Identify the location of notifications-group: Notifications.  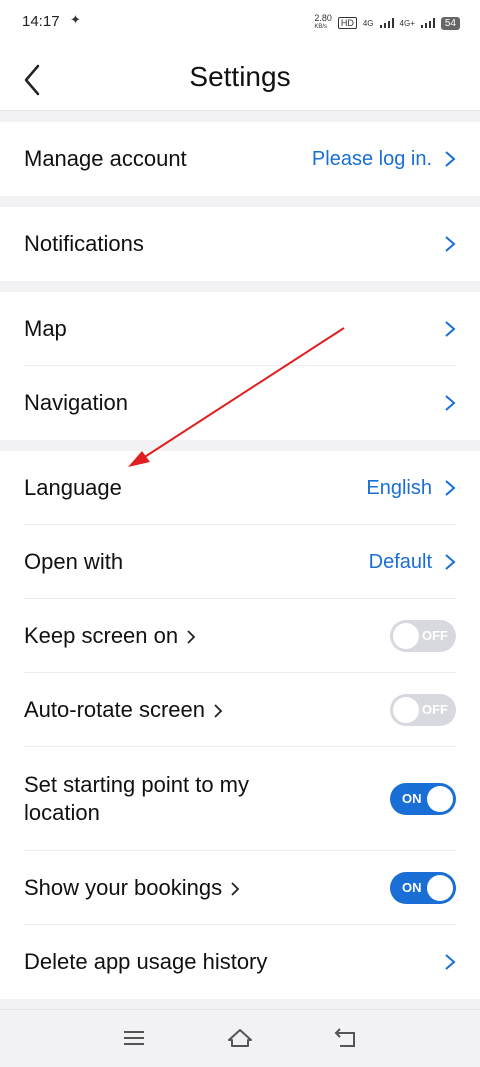
(240, 244).